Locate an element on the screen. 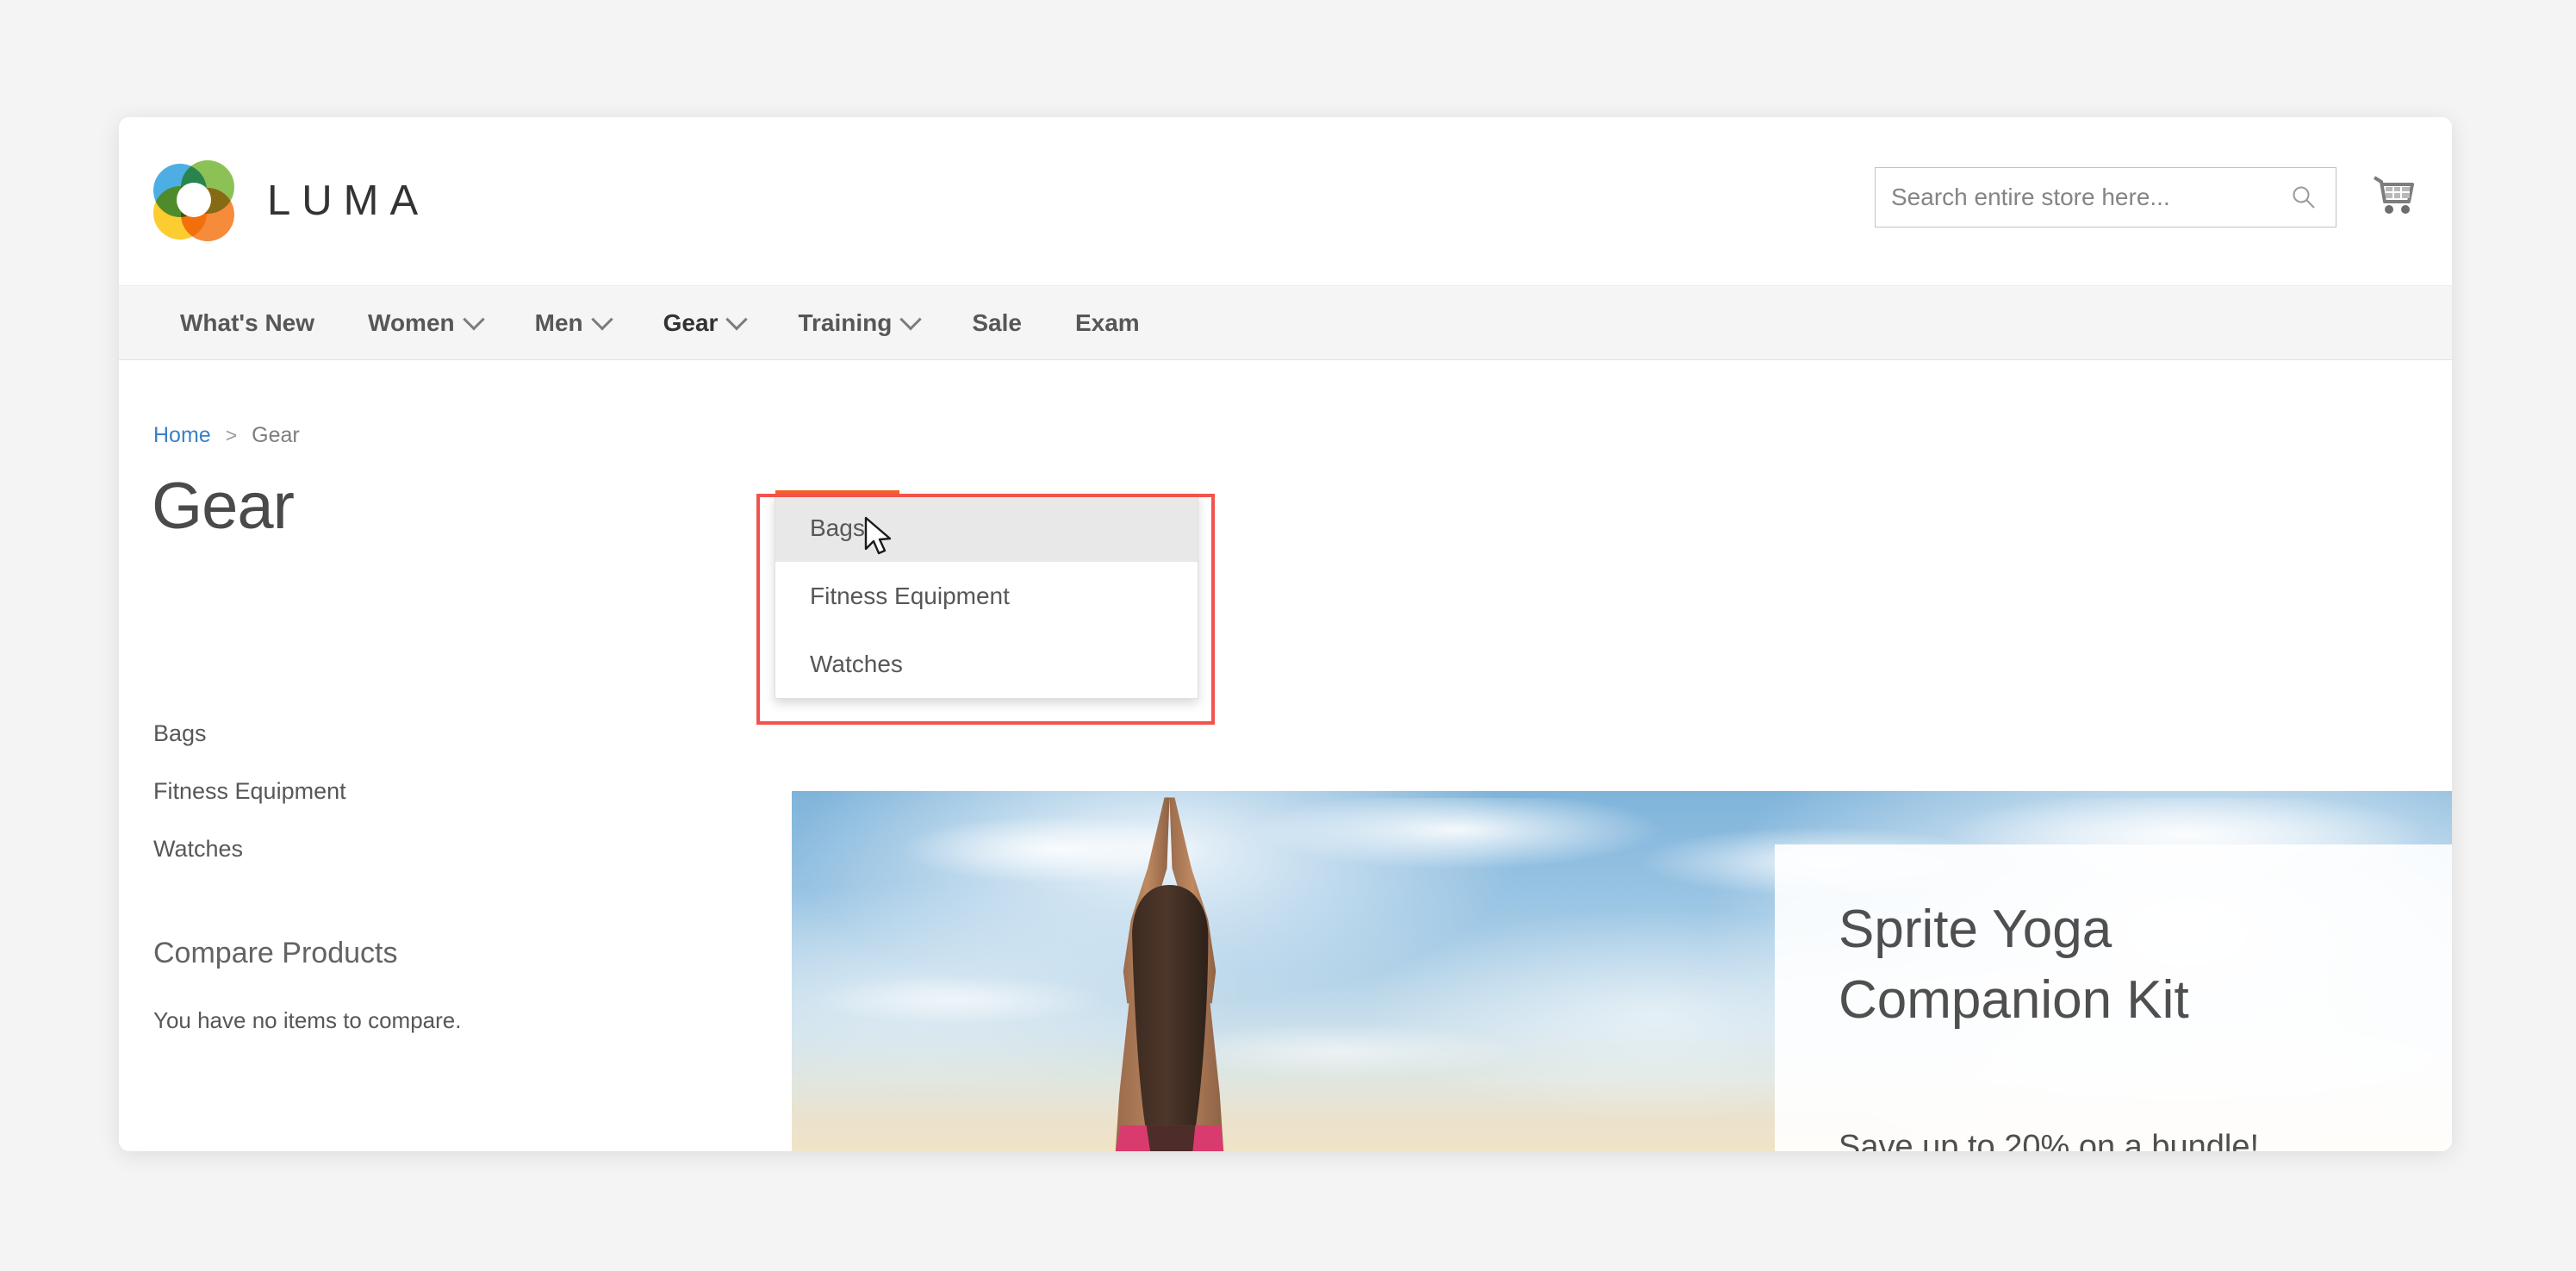 Image resolution: width=2576 pixels, height=1271 pixels. gear-dropdown-menu: Bags Fitness Equipment Watches is located at coordinates (987, 594).